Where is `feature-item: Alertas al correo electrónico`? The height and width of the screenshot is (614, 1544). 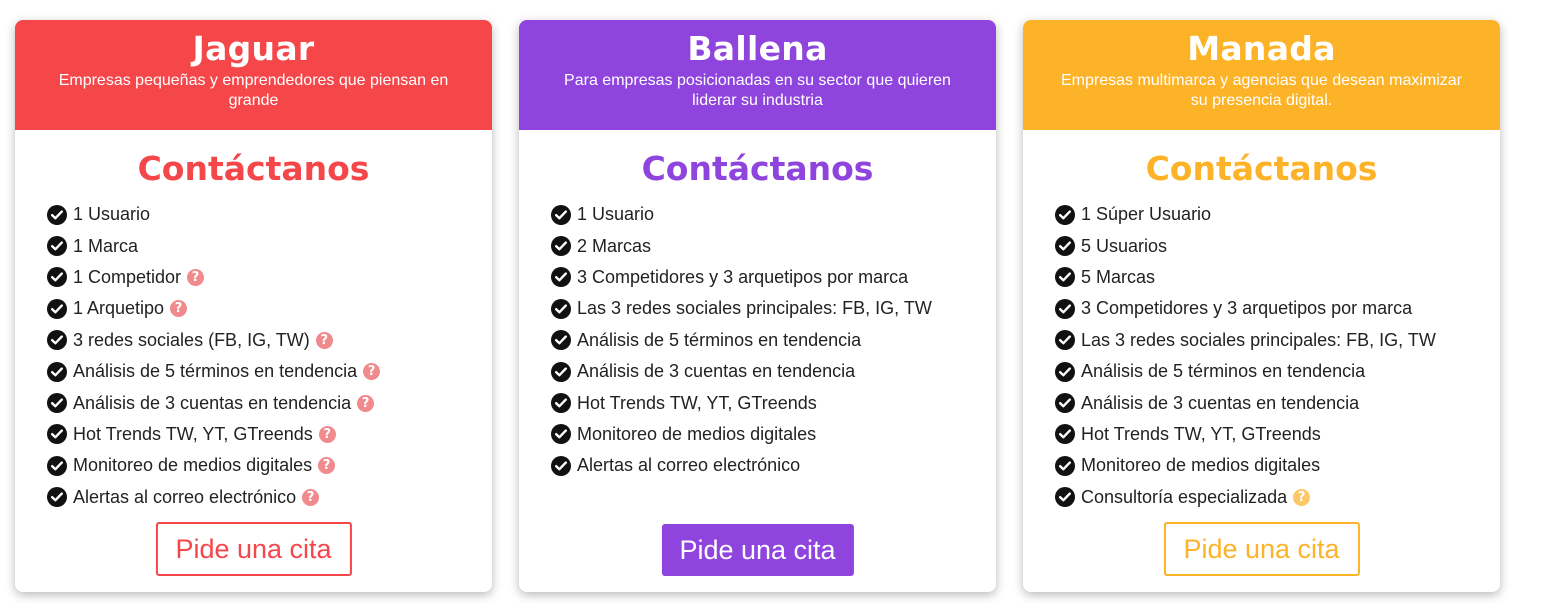
feature-item: Alertas al correo electrónico is located at coordinates (773, 465).